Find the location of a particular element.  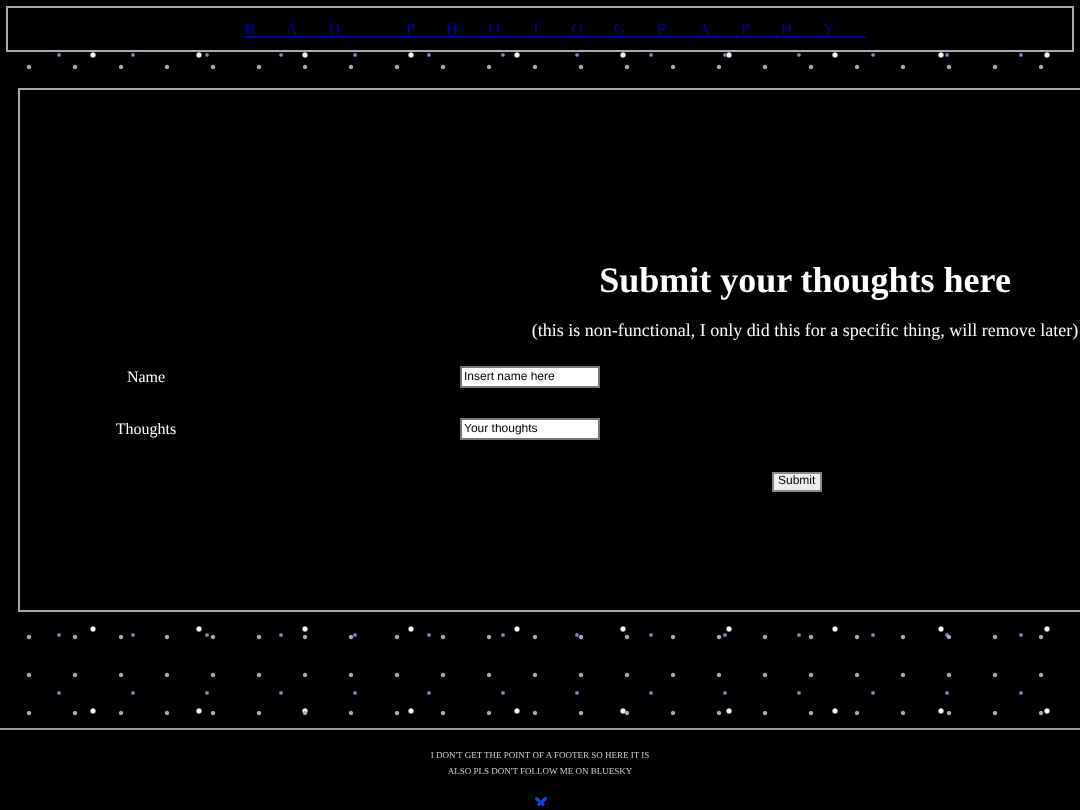

field-label: Thoughts is located at coordinates (146, 429).